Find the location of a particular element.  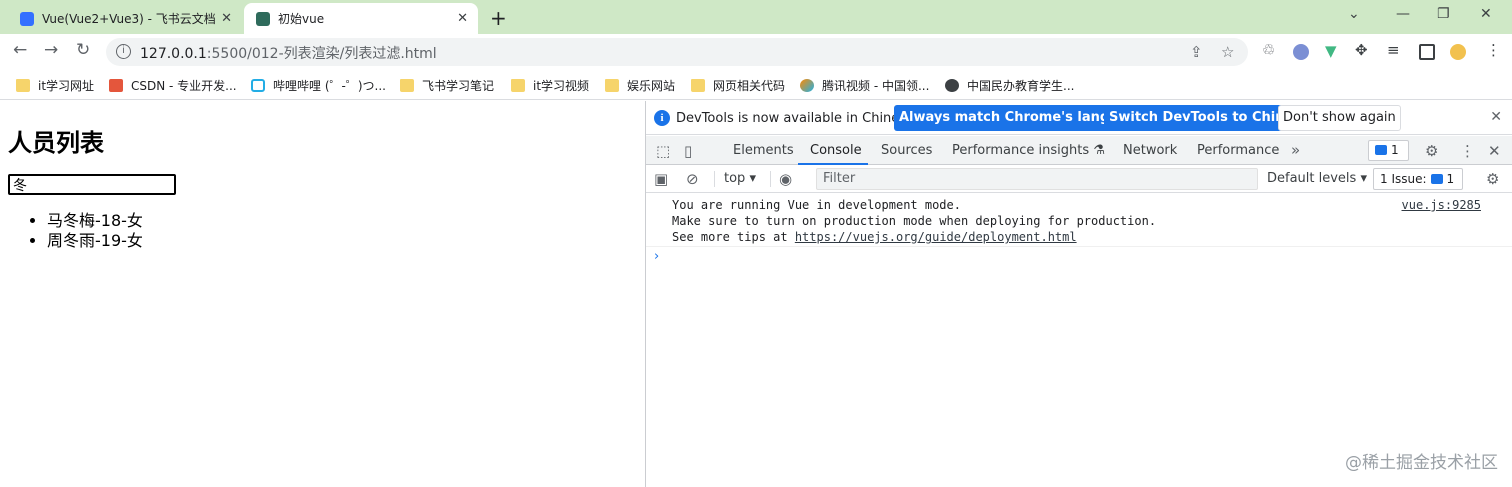

close-window-icon: ✕ is located at coordinates (1486, 14).